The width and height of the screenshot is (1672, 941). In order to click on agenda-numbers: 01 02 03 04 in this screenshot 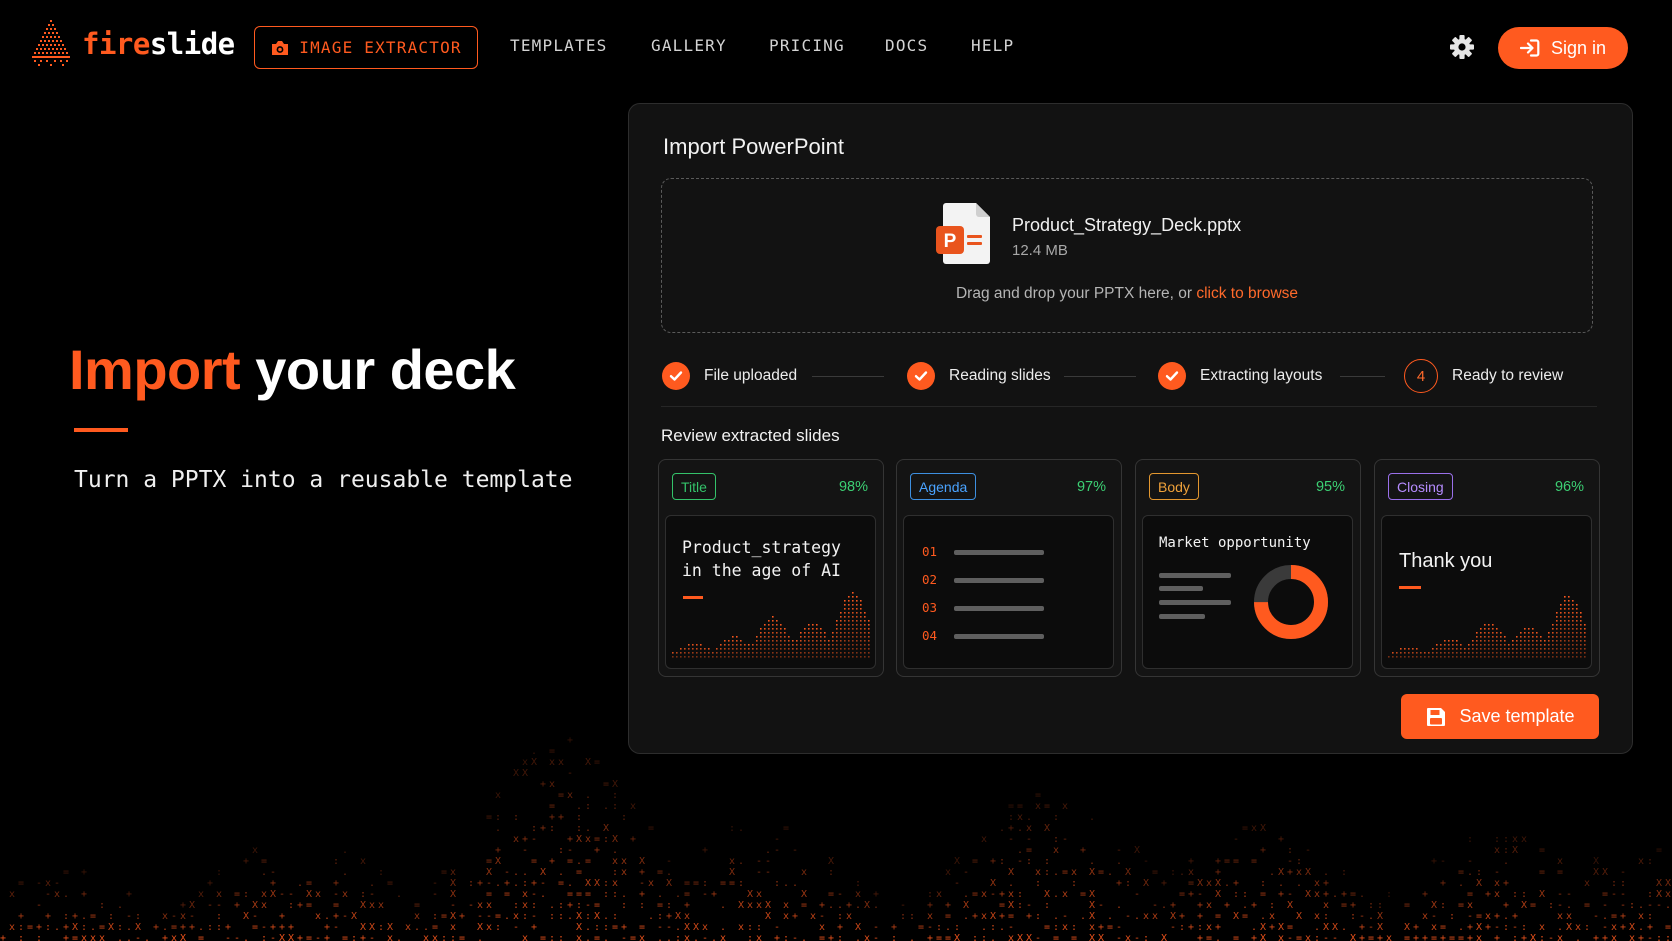, I will do `click(929, 594)`.